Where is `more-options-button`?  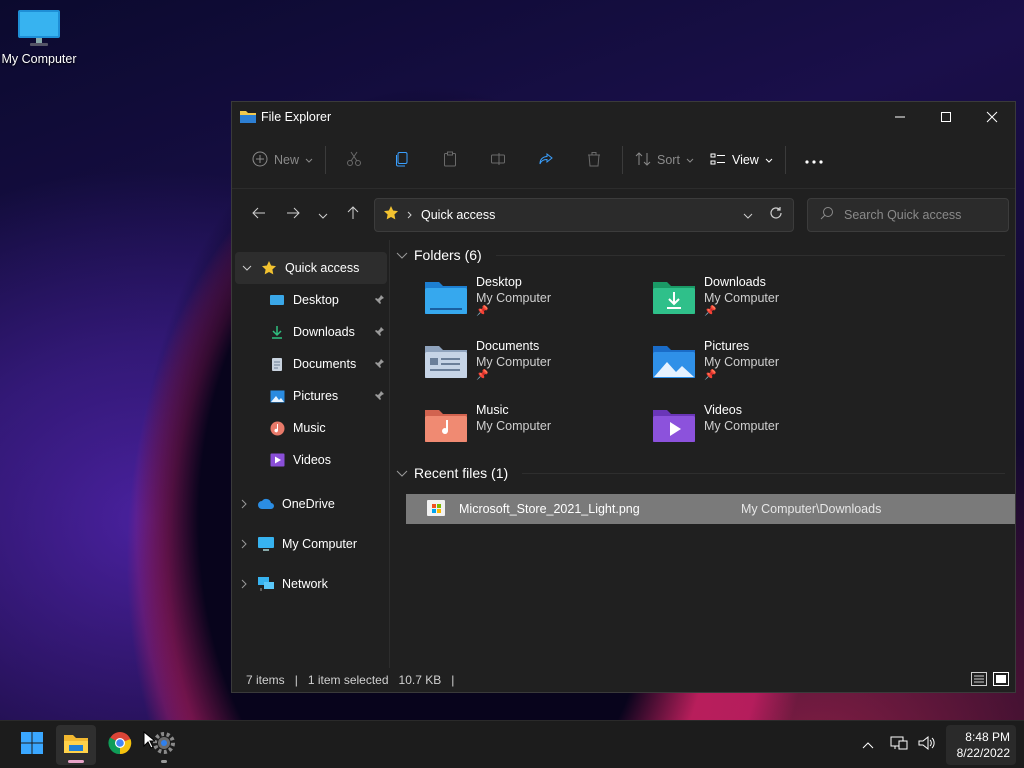 more-options-button is located at coordinates (814, 160).